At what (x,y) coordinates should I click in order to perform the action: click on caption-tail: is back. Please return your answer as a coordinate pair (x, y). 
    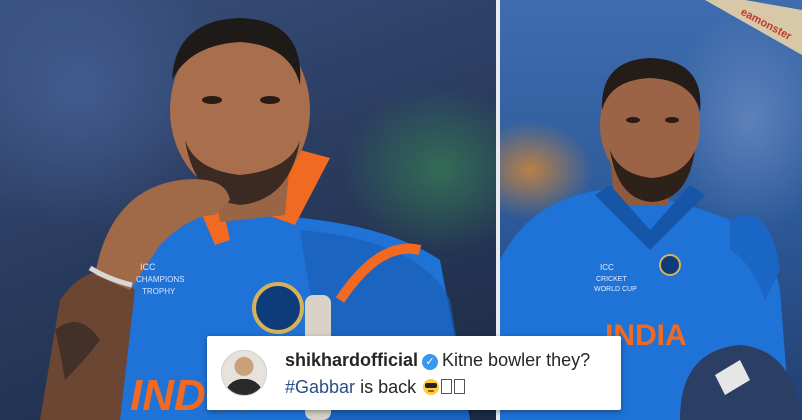
    Looking at the image, I should click on (388, 387).